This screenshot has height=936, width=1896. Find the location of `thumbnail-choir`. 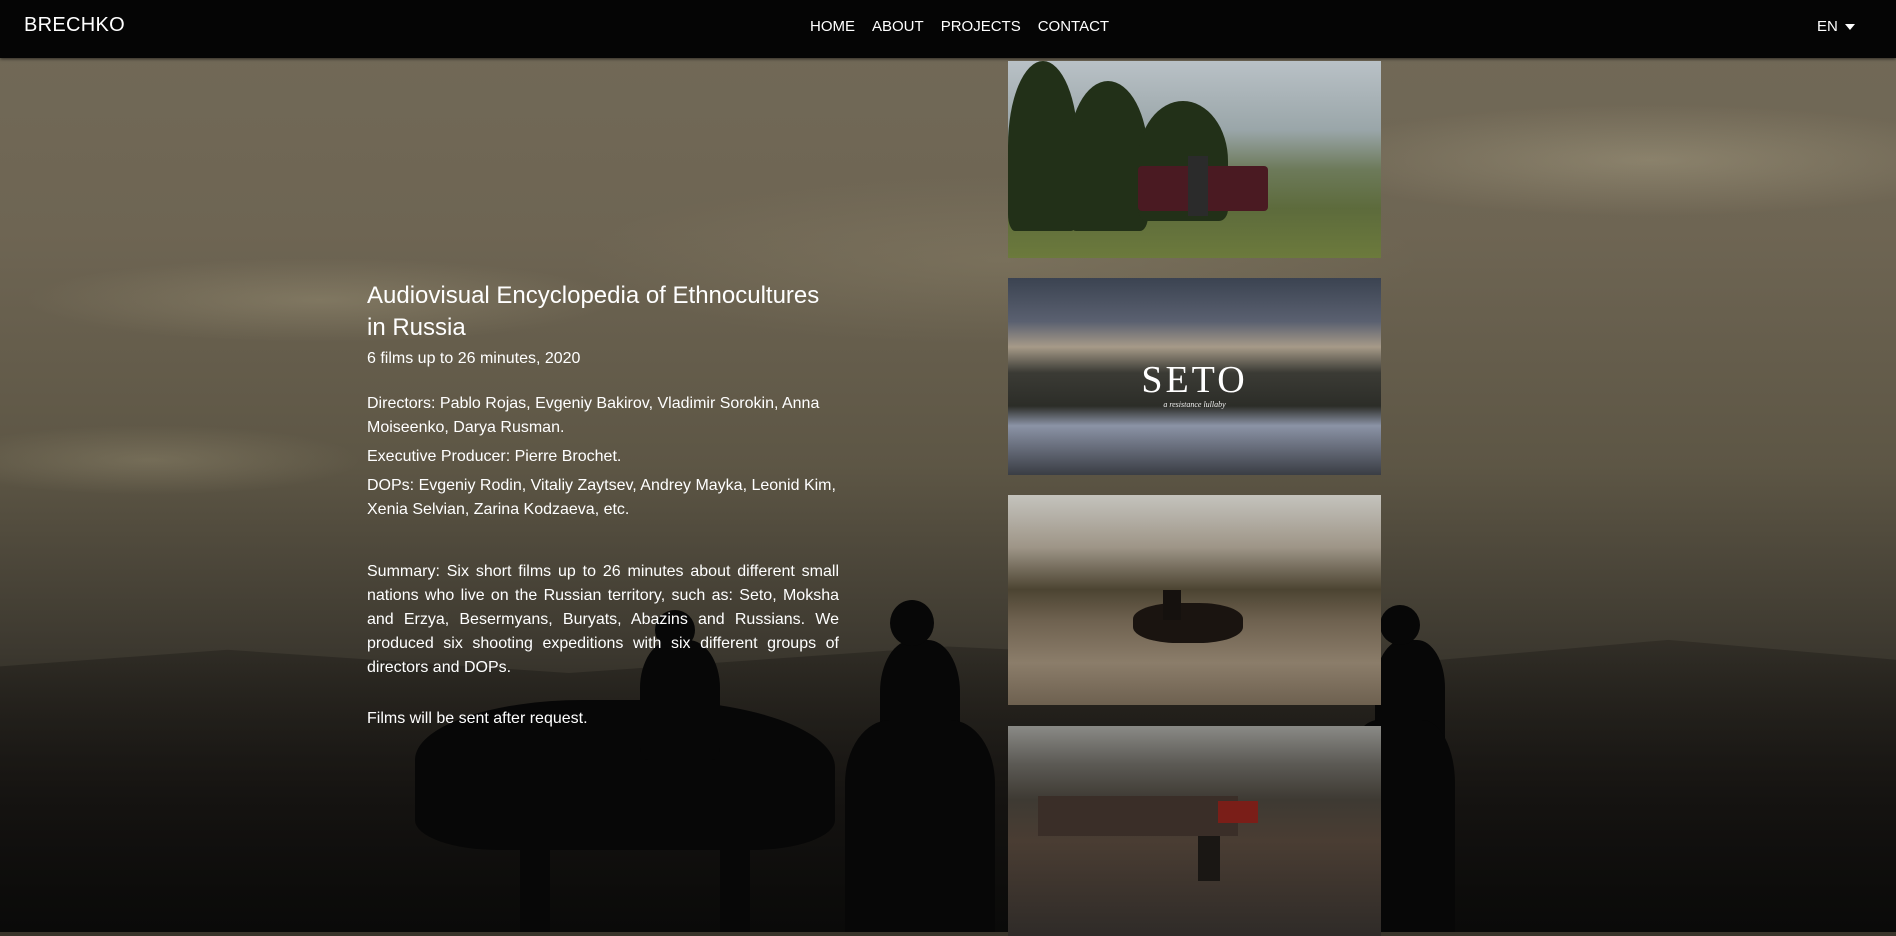

thumbnail-choir is located at coordinates (1194, 159).